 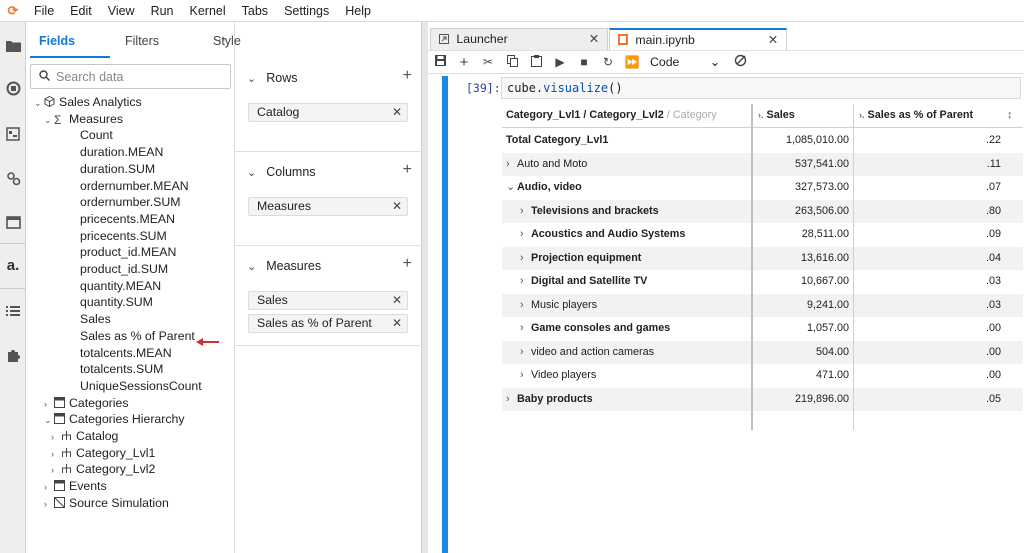 What do you see at coordinates (560, 62) in the screenshot?
I see `run-icon: ▶` at bounding box center [560, 62].